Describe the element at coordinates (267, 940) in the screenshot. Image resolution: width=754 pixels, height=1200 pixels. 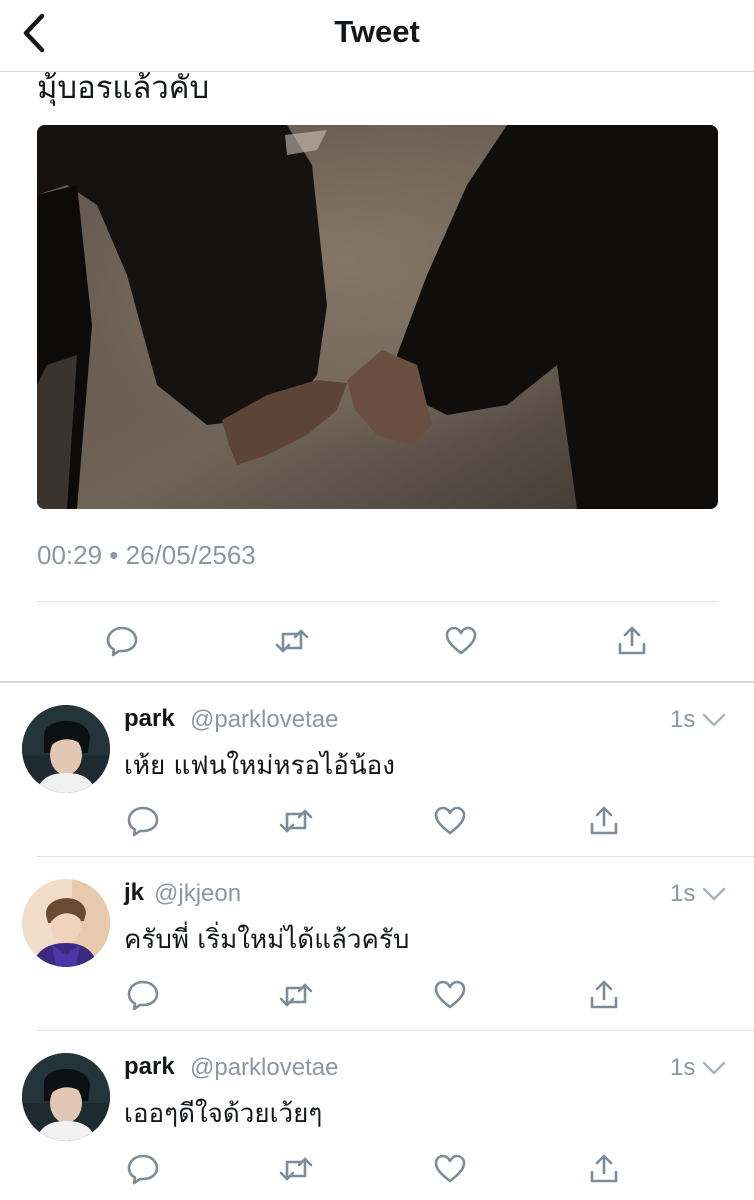
I see `reply-text: ครับพี่ เริ่มใหม่ได้แล้วครับ` at that location.